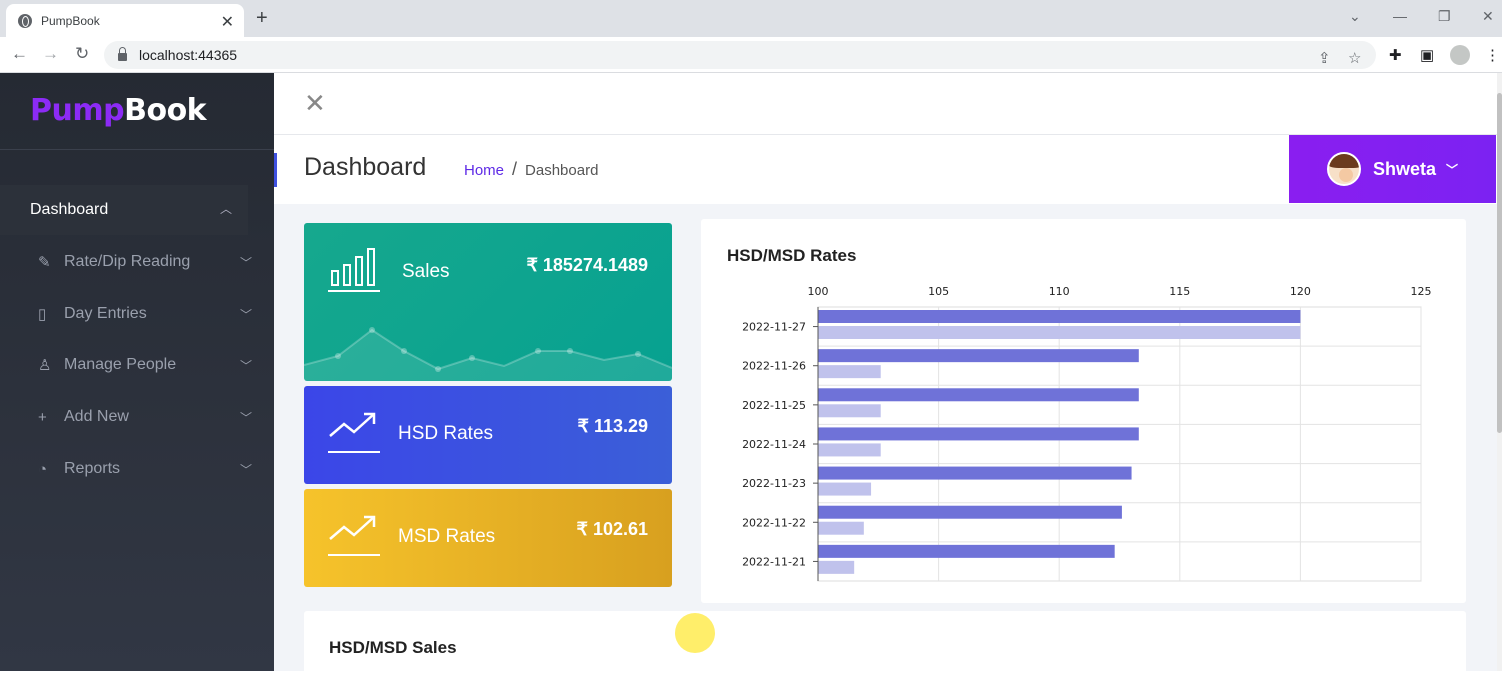  I want to click on bar-chart-icon, so click(354, 270).